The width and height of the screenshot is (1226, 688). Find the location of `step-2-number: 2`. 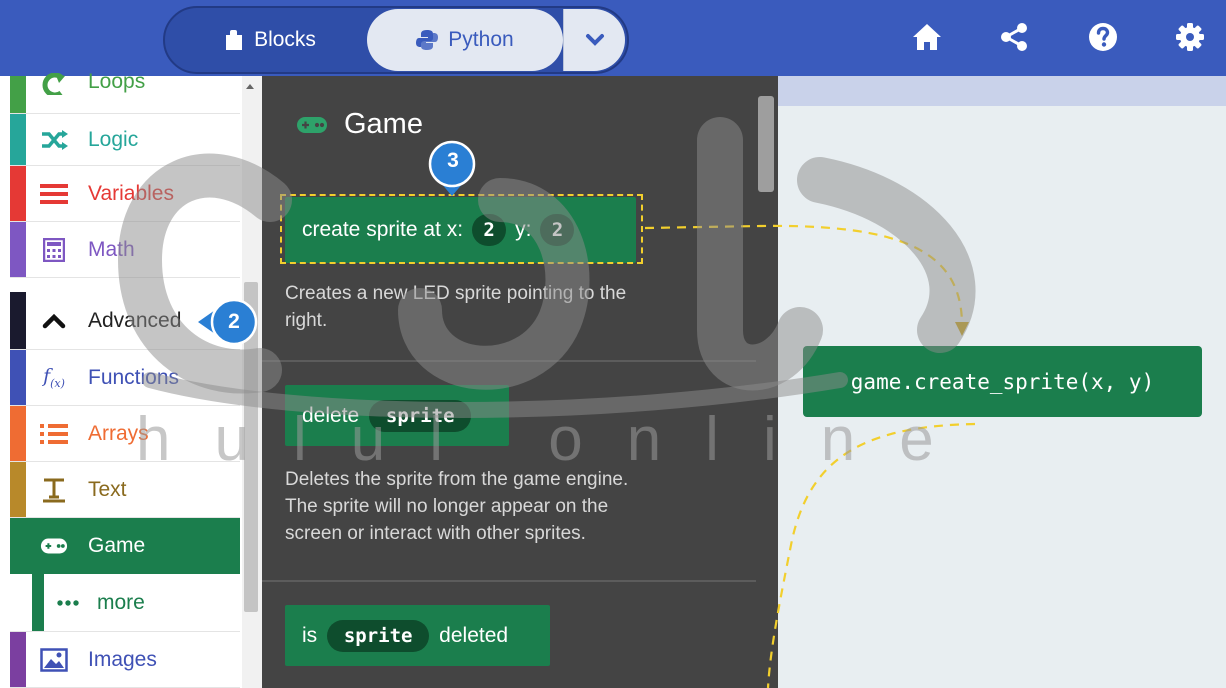

step-2-number: 2 is located at coordinates (234, 321).